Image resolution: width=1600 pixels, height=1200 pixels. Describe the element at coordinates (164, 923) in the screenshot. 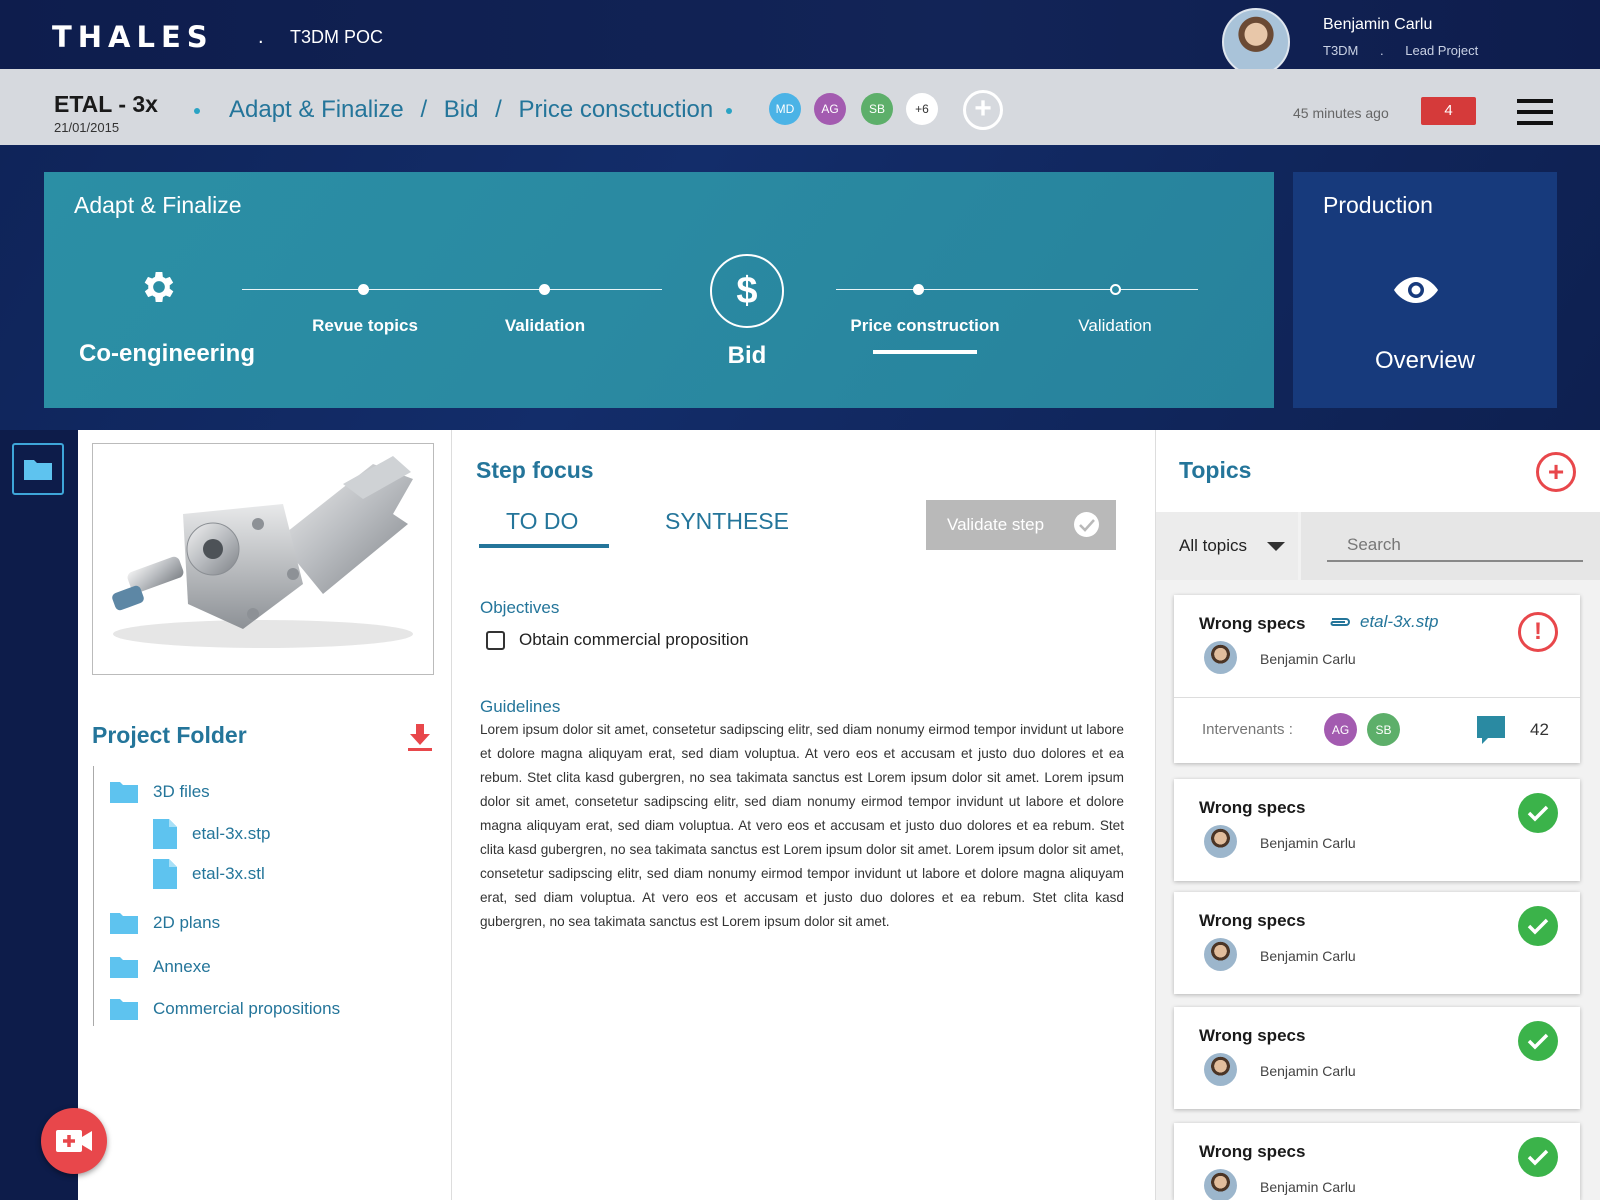

I see `folder-2d-plans: 2D plans` at that location.